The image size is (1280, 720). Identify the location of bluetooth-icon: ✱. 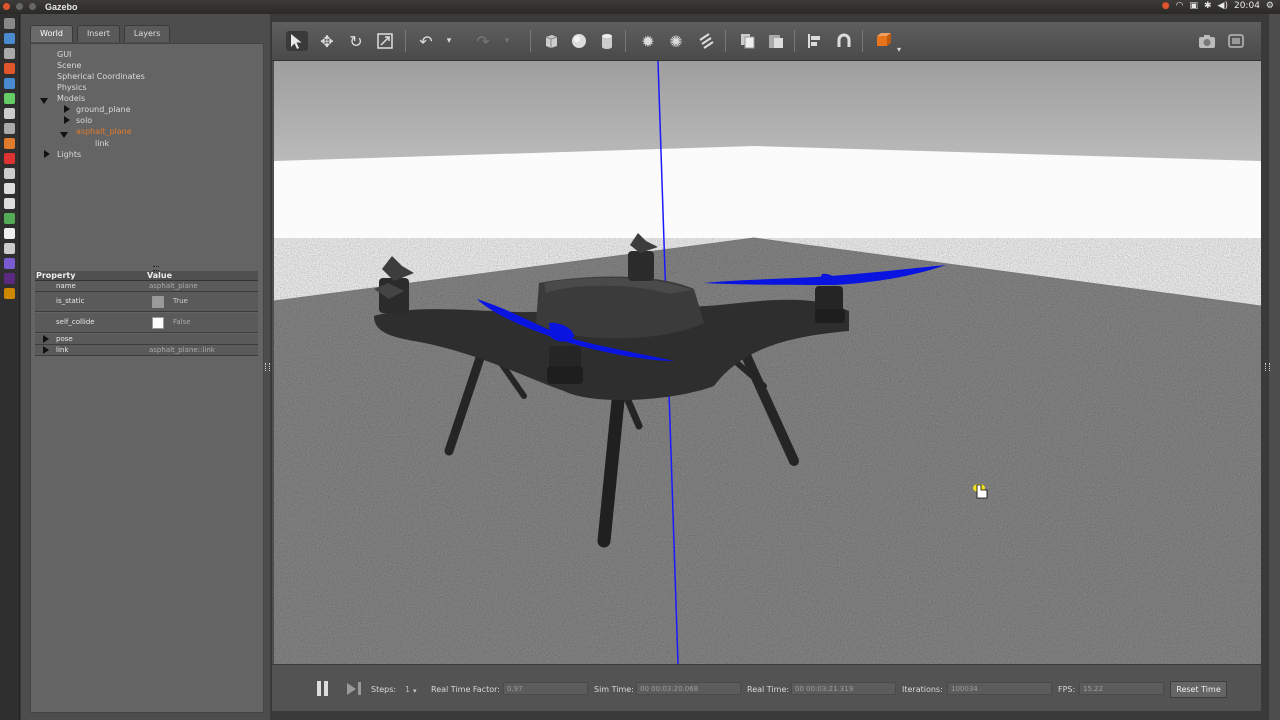
(1208, 6).